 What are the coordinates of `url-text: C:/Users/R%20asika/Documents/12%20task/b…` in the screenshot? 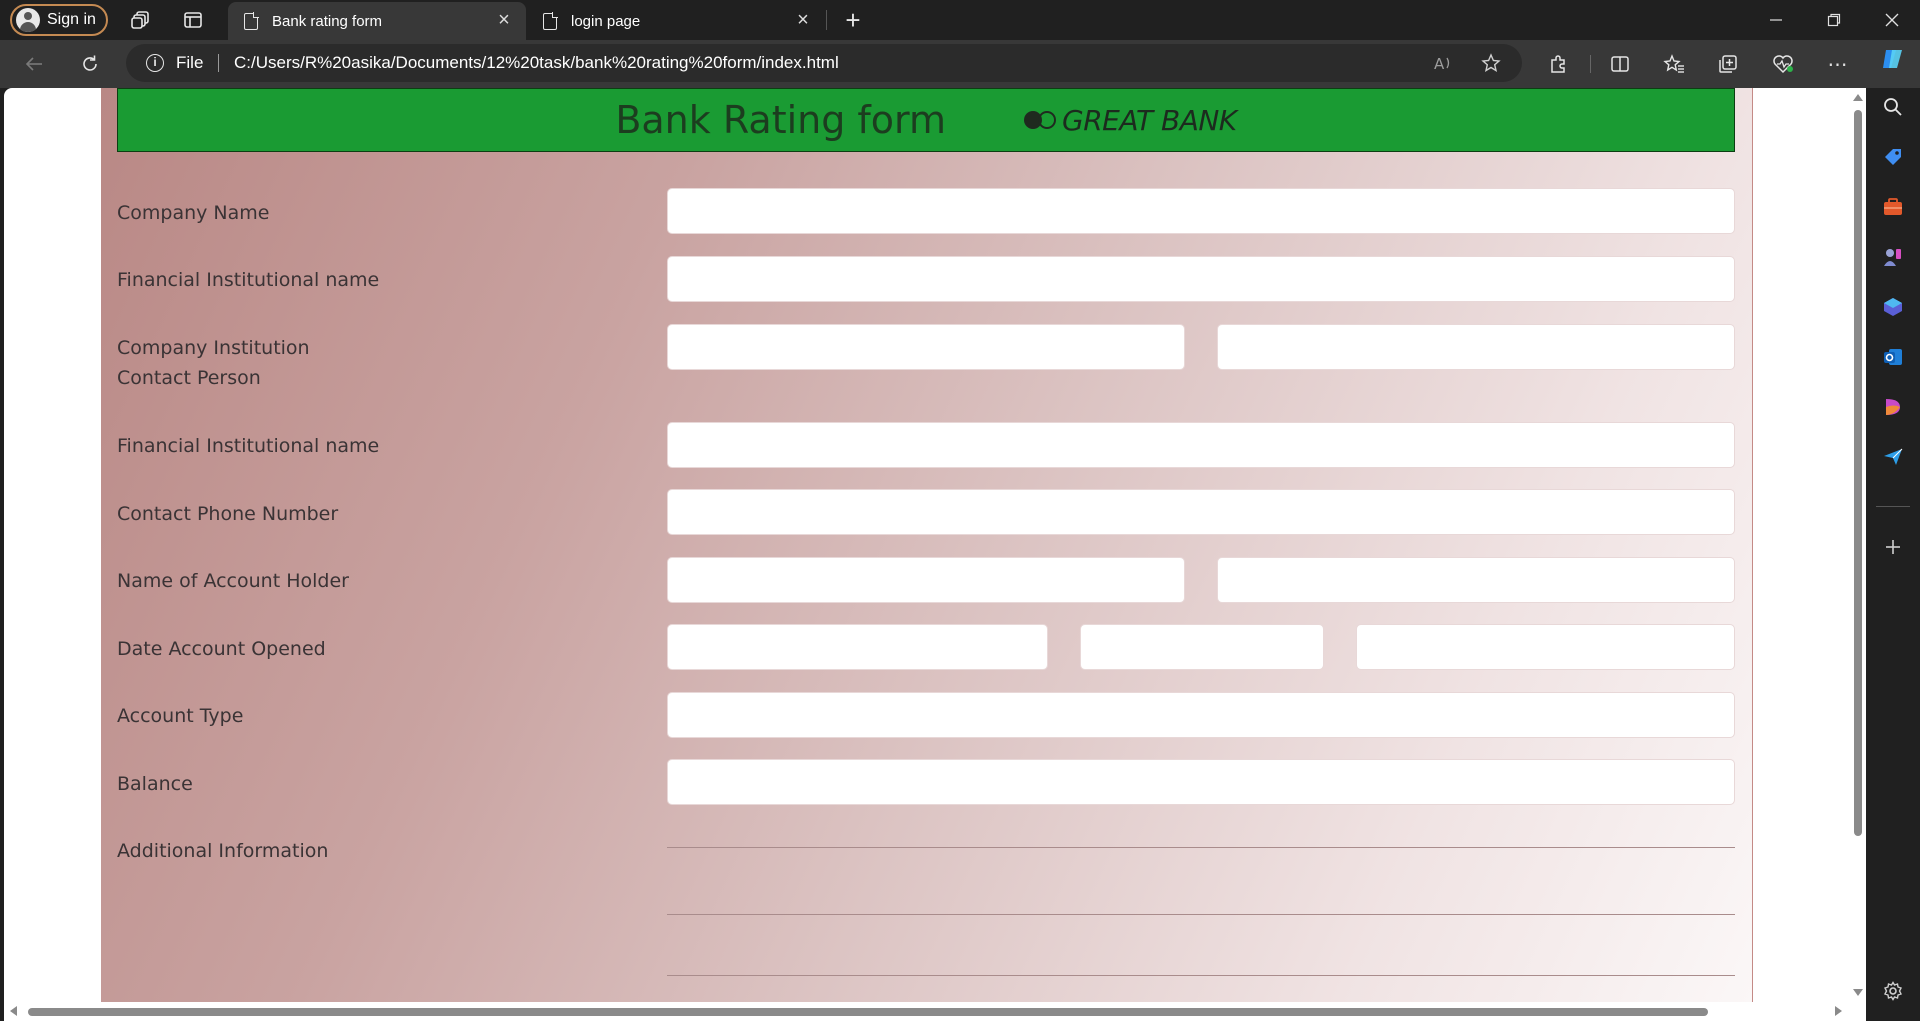 It's located at (536, 63).